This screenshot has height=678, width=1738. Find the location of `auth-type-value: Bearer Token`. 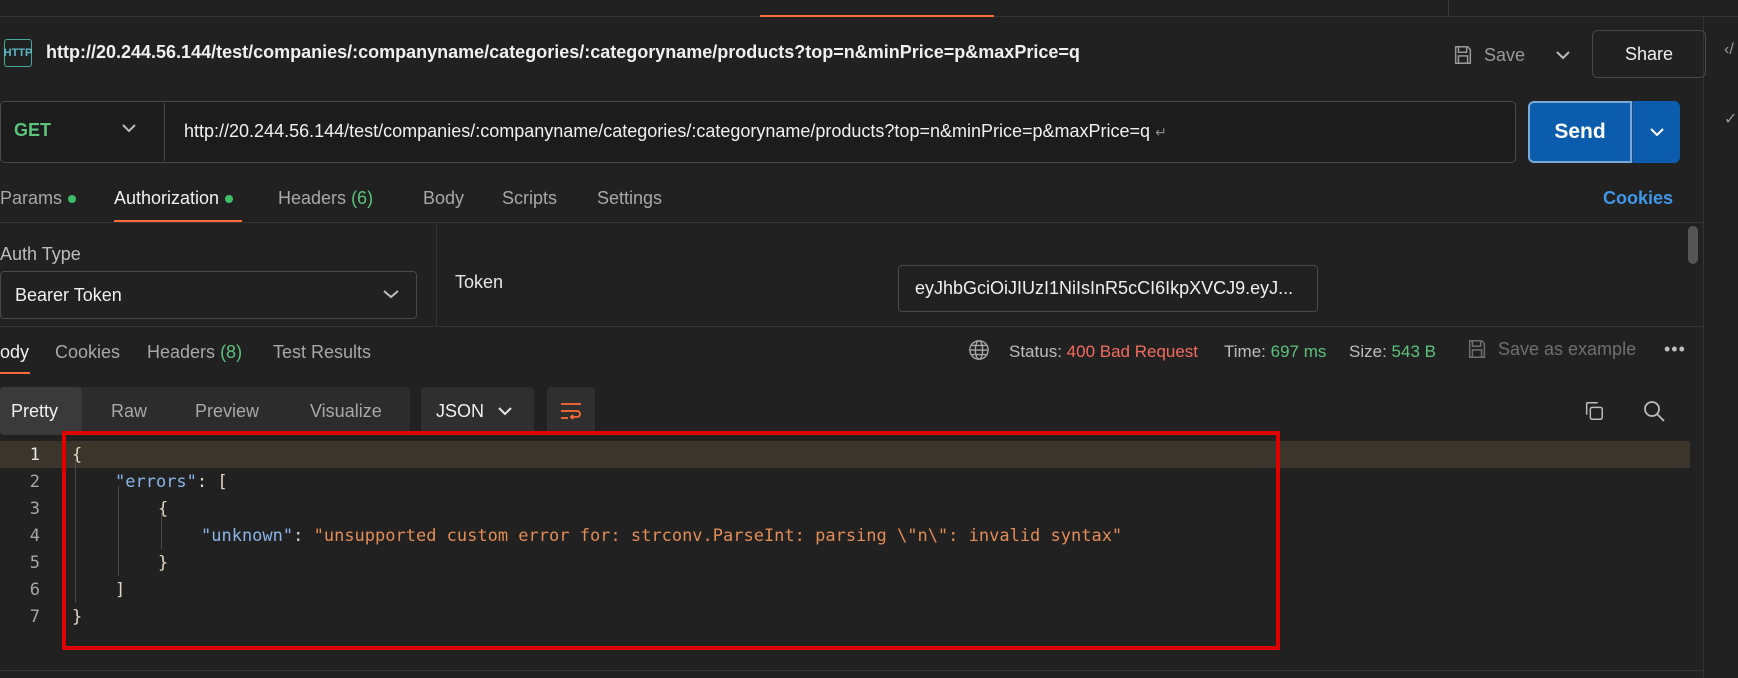

auth-type-value: Bearer Token is located at coordinates (68, 295).